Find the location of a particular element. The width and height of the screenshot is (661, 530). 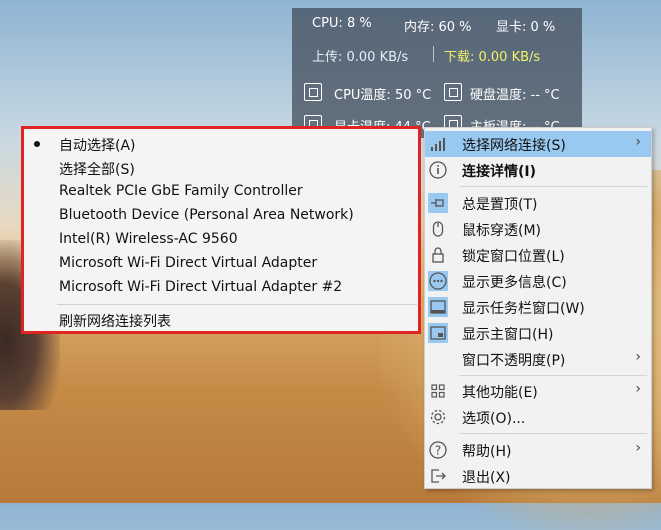

more-info-icon is located at coordinates (438, 281).